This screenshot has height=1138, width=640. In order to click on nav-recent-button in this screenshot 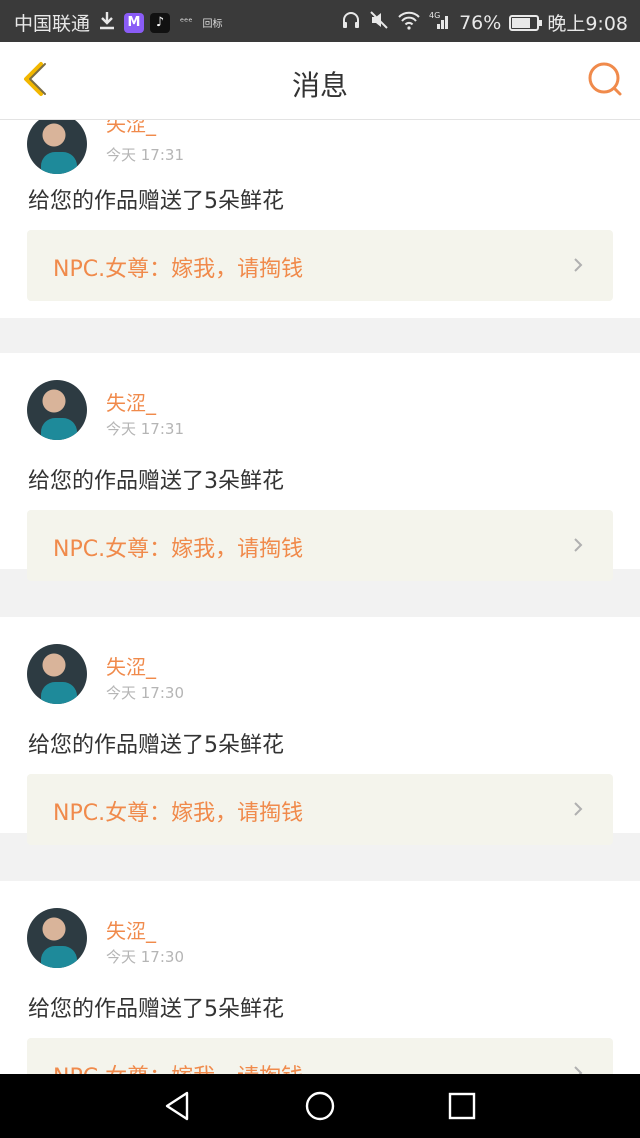, I will do `click(462, 1106)`.